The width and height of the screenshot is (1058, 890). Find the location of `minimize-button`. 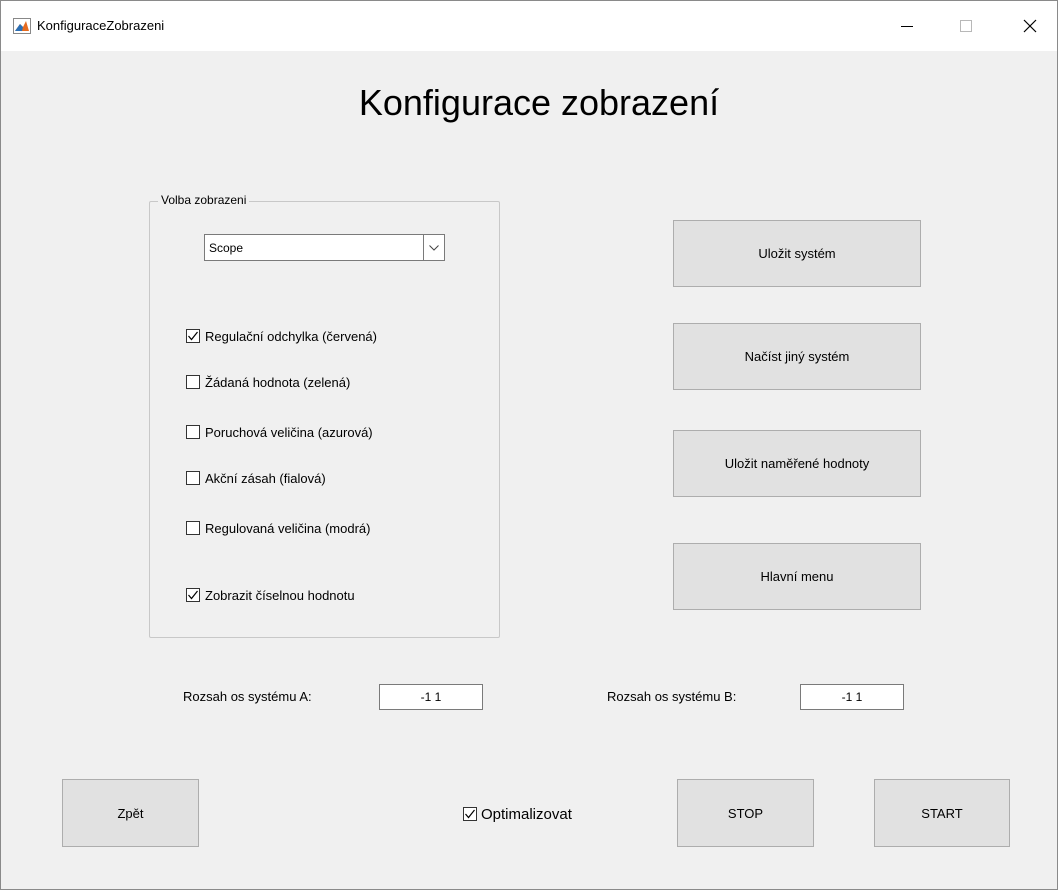

minimize-button is located at coordinates (907, 26).